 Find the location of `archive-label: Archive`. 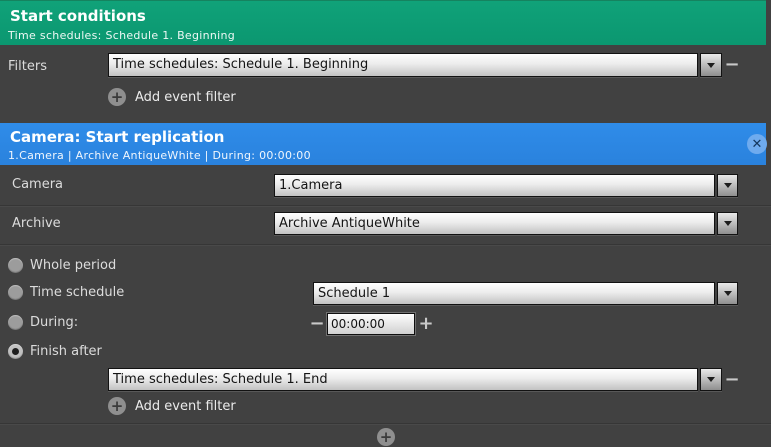

archive-label: Archive is located at coordinates (36, 223).